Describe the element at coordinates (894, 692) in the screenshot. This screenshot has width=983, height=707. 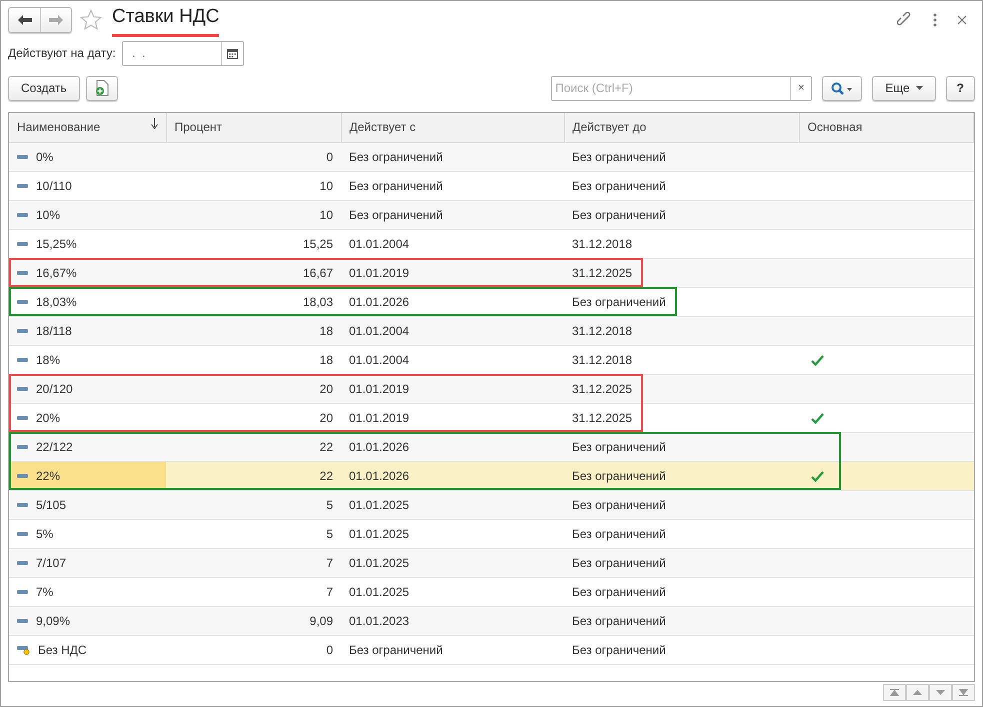
I see `first-page-button` at that location.